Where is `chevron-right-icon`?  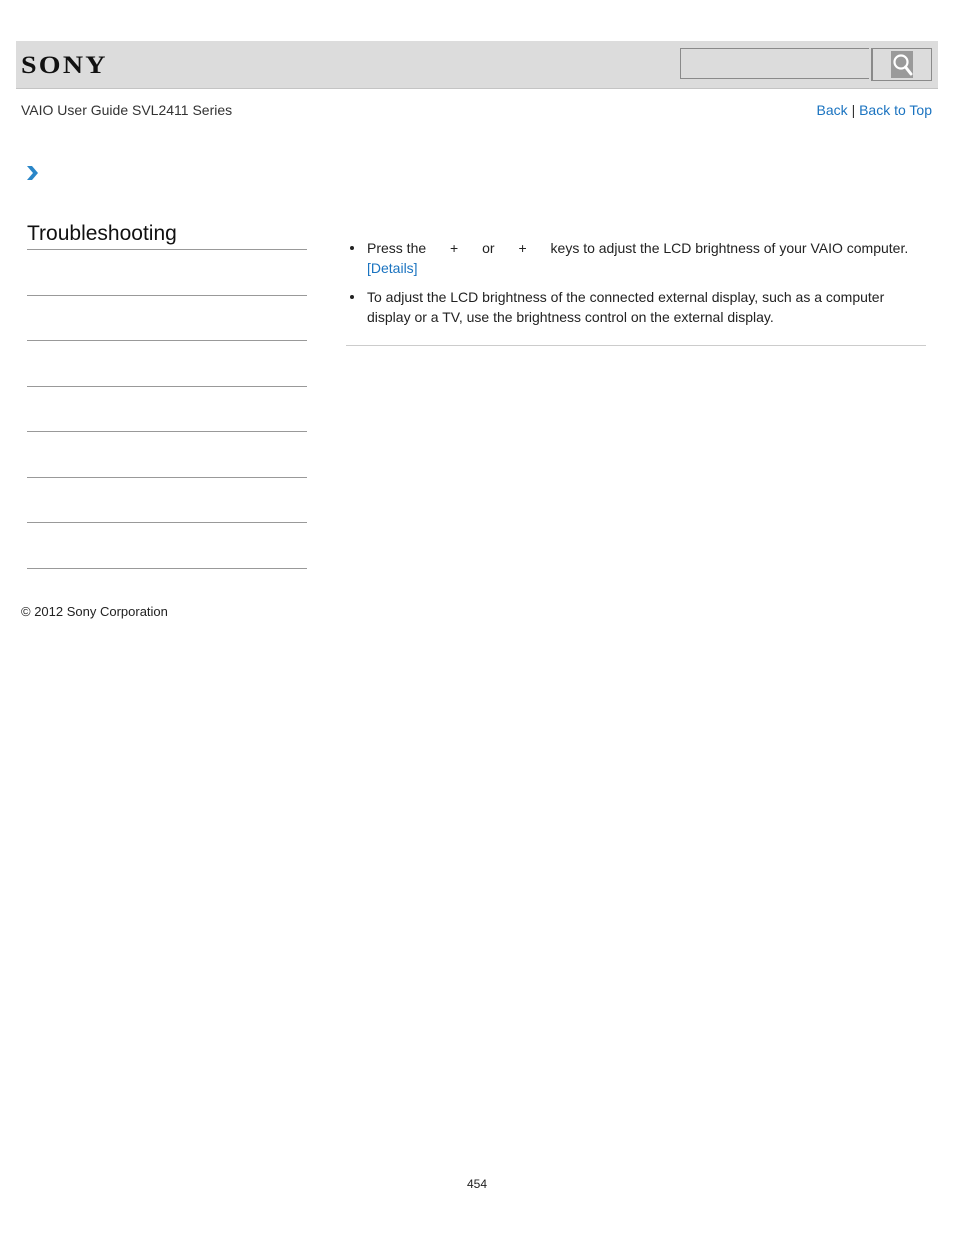 chevron-right-icon is located at coordinates (32, 173).